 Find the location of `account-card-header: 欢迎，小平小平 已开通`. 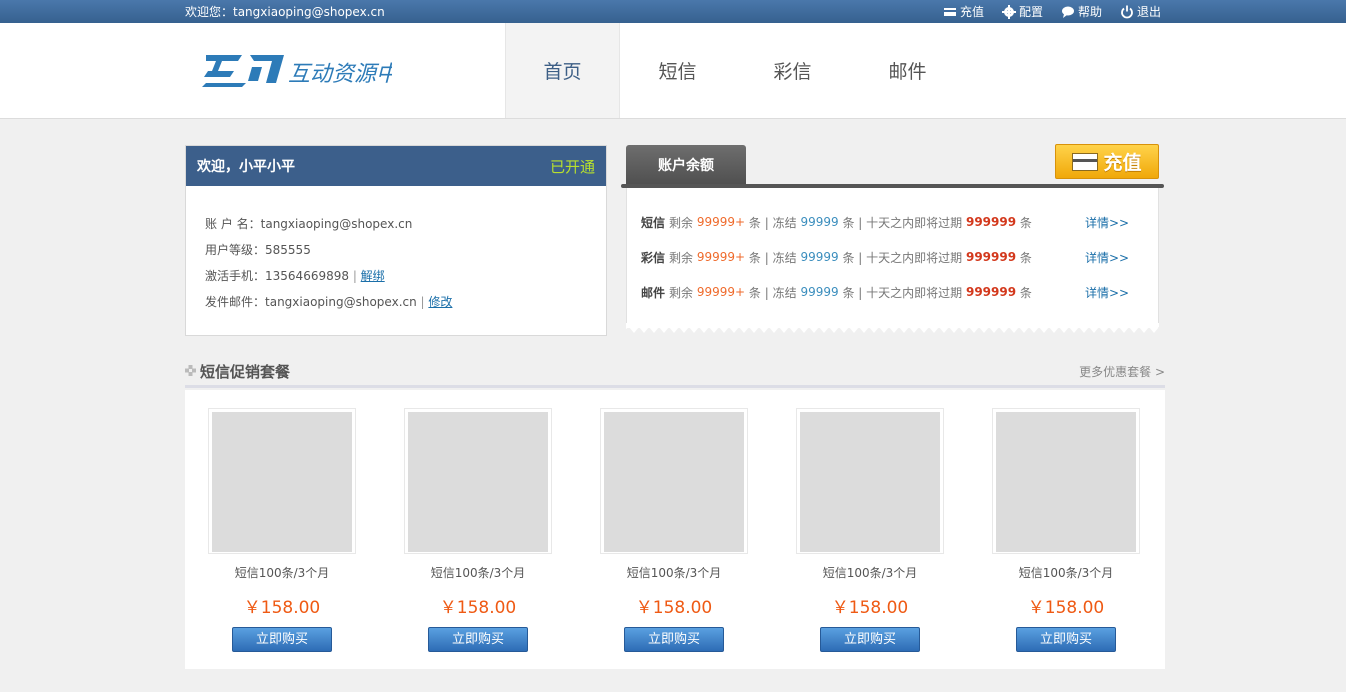

account-card-header: 欢迎，小平小平 已开通 is located at coordinates (396, 166).